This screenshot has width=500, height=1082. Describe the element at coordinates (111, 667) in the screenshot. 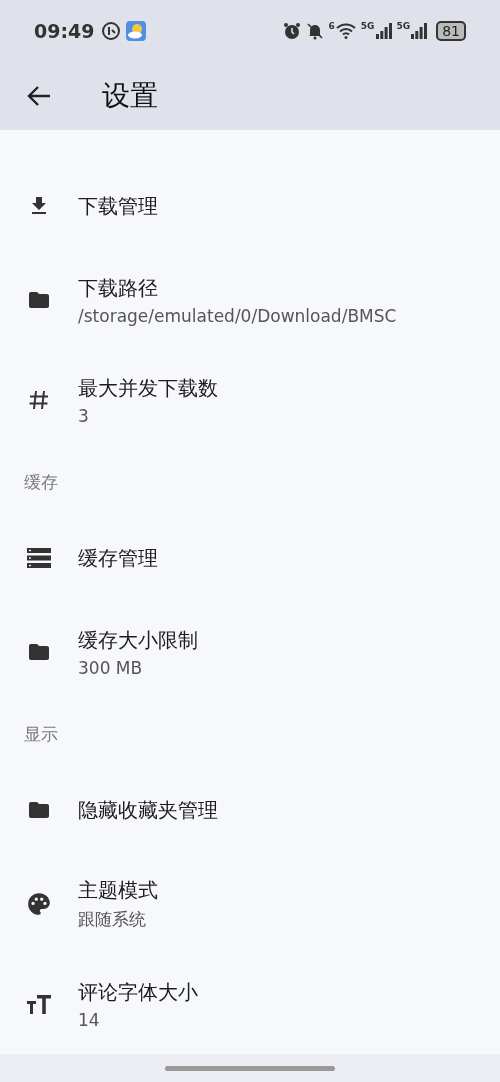

I see `item-value: 300 MB` at that location.